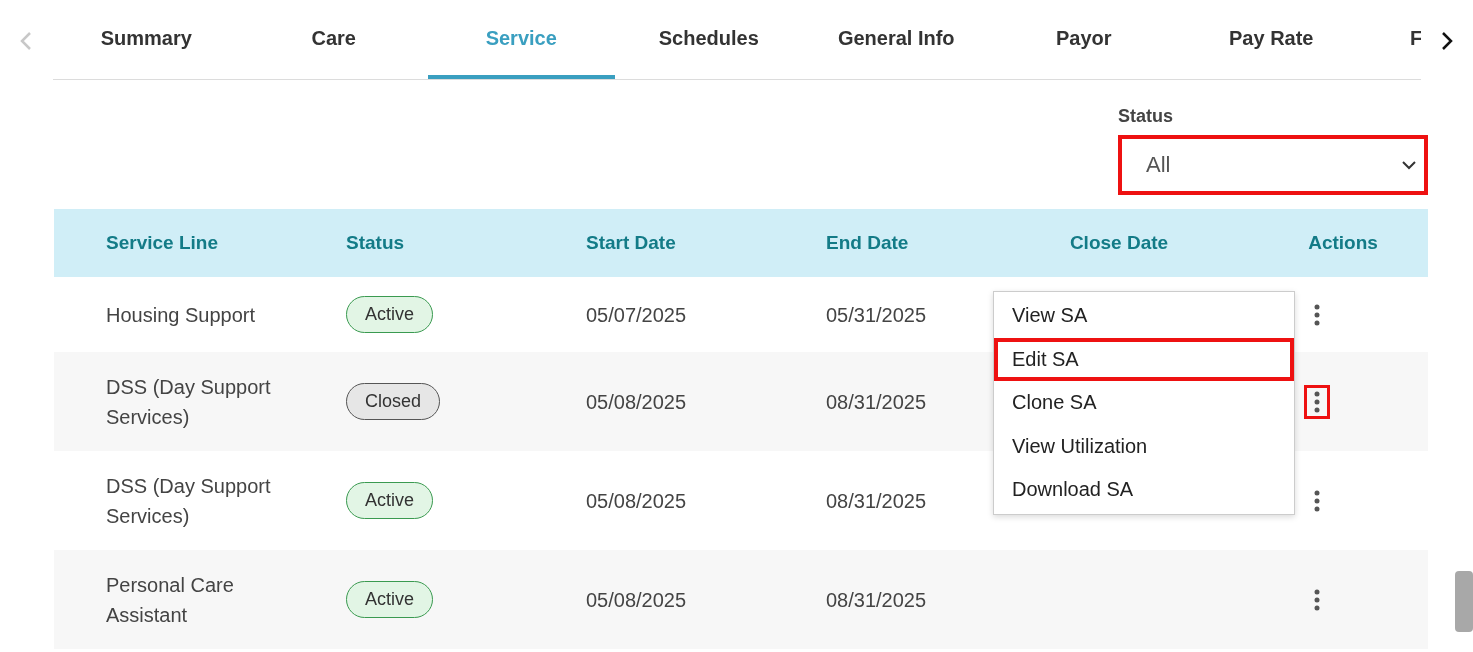 The width and height of the screenshot is (1473, 652). Describe the element at coordinates (180, 315) in the screenshot. I see `table-cell-text: Housing Support` at that location.